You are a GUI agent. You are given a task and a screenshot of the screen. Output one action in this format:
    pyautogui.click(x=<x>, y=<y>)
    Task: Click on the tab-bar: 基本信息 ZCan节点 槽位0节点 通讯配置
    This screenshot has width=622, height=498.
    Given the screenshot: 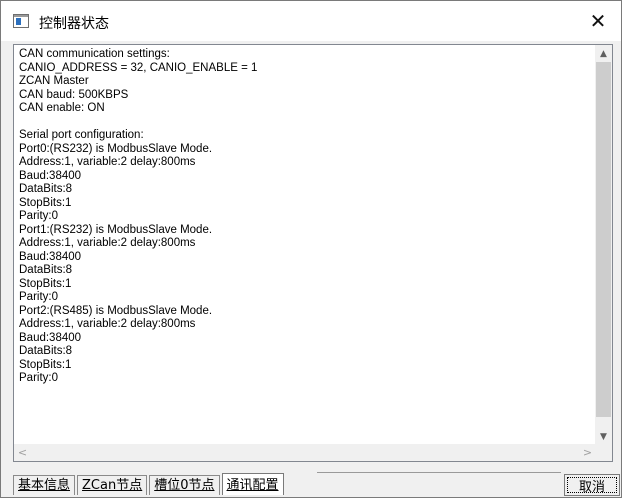 What is the action you would take?
    pyautogui.click(x=149, y=484)
    